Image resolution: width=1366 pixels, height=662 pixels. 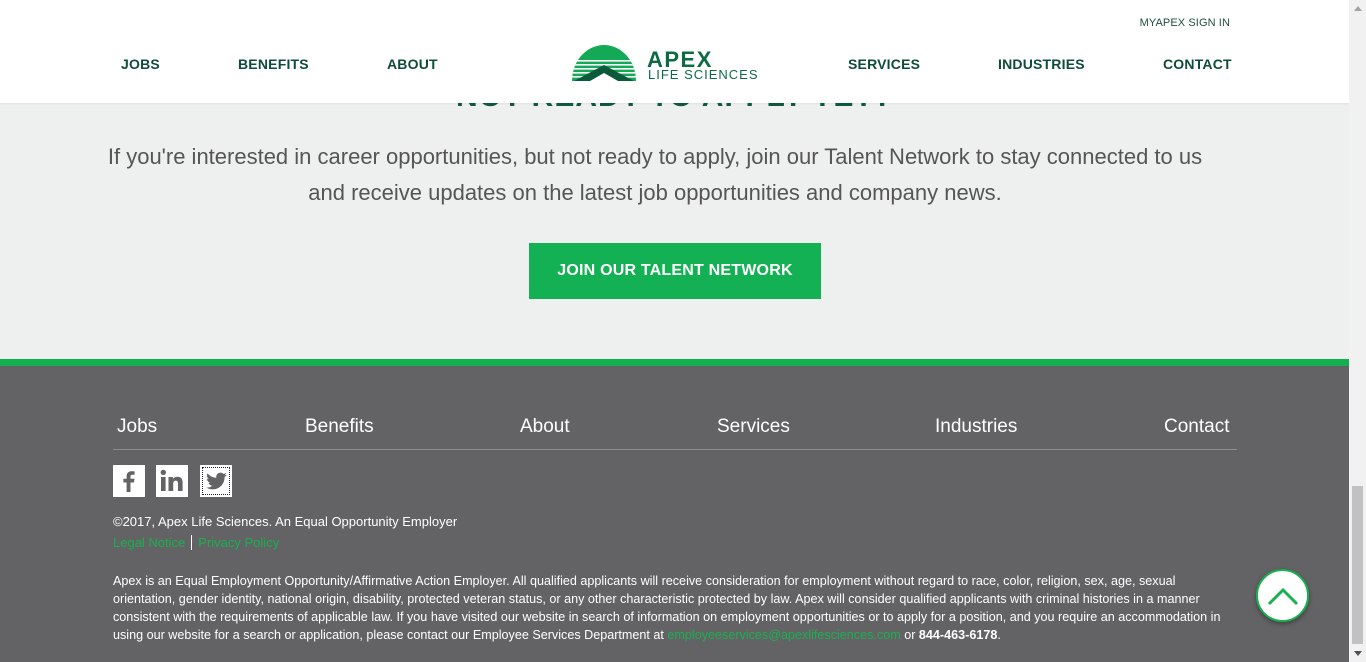 What do you see at coordinates (753, 427) in the screenshot?
I see `footer-nav-services: Services` at bounding box center [753, 427].